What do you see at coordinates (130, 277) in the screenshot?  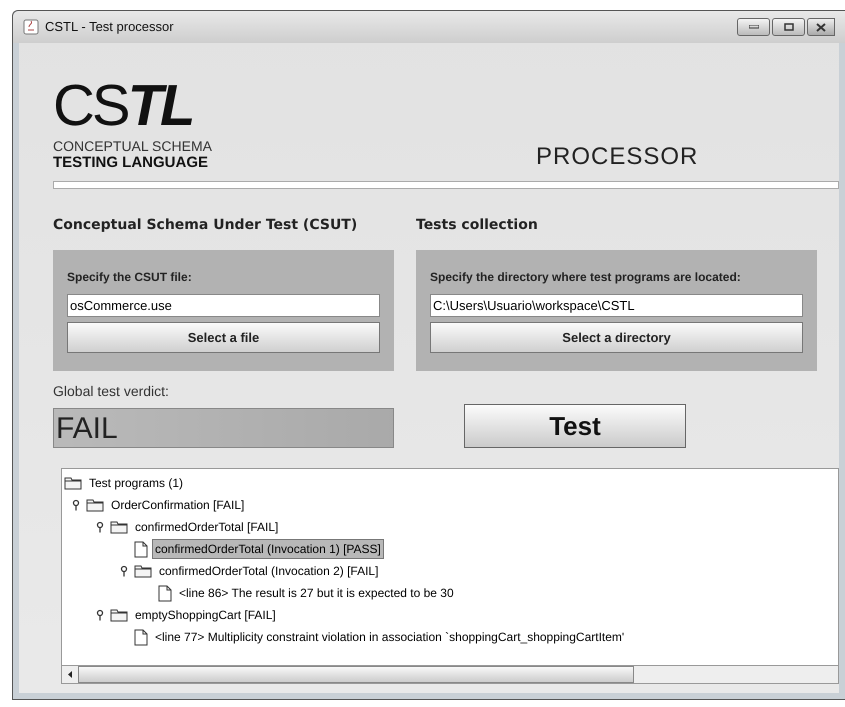 I see `field-label: Specify the CSUT file:` at bounding box center [130, 277].